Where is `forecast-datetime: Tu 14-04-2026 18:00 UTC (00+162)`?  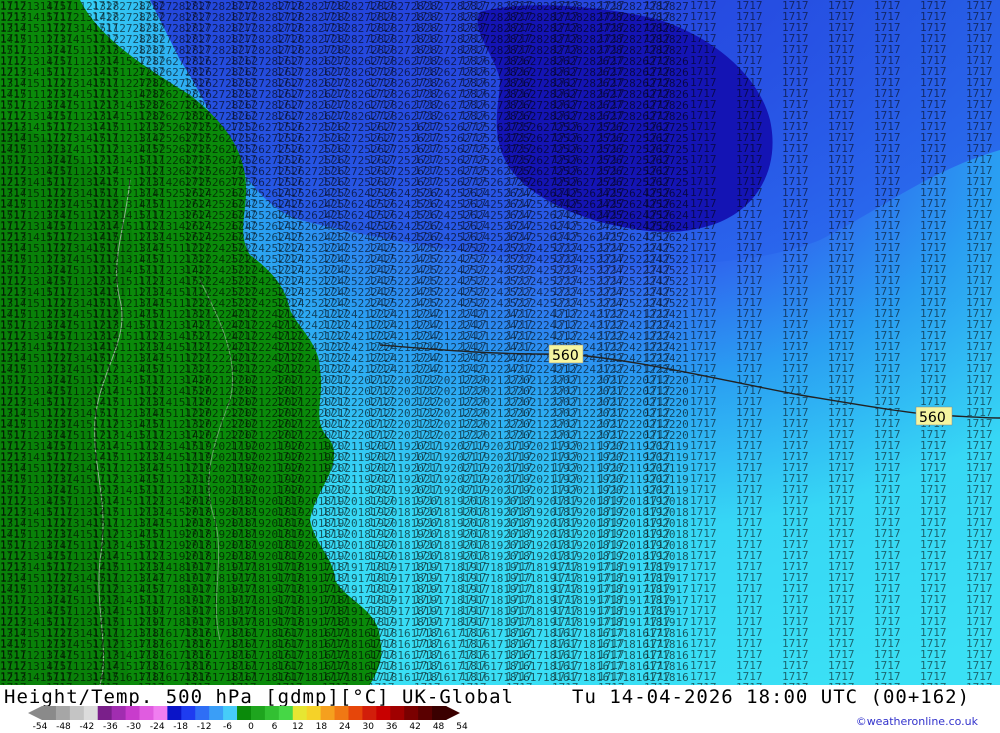 forecast-datetime: Tu 14-04-2026 18:00 UTC (00+162) is located at coordinates (771, 697).